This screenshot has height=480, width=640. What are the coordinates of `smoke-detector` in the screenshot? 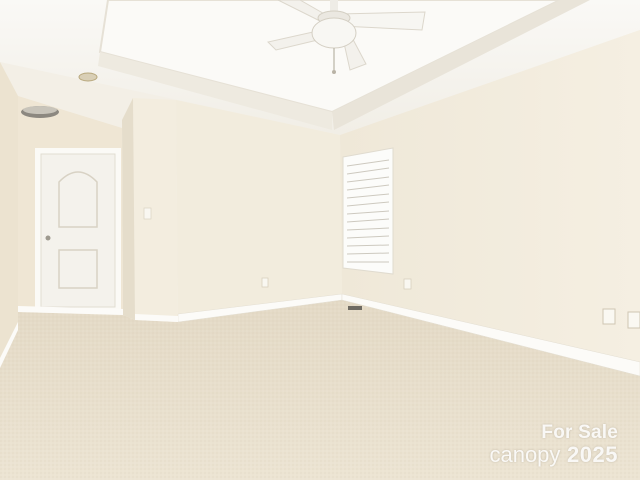 It's located at (88, 77).